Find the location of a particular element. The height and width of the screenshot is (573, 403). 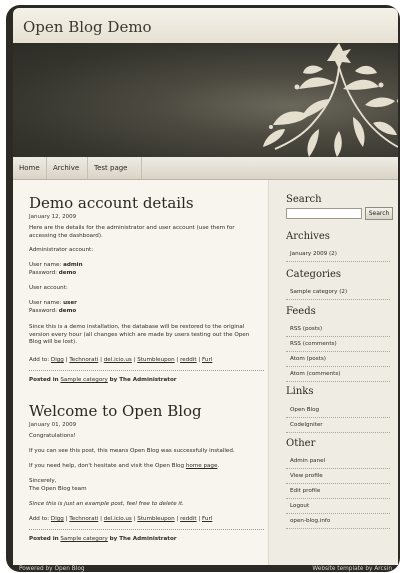

post-title: Demo account details is located at coordinates (111, 203).